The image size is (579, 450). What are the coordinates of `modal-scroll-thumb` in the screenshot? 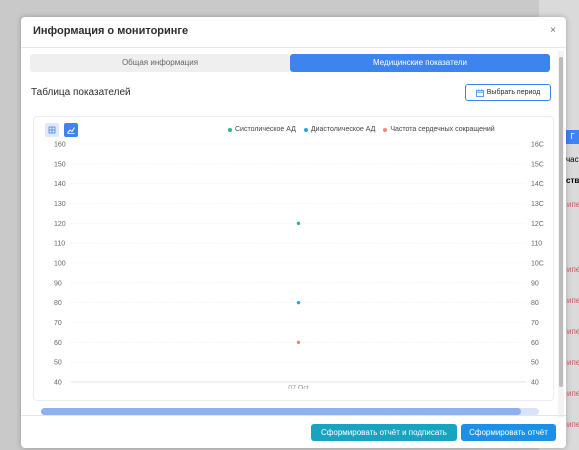 It's located at (561, 222).